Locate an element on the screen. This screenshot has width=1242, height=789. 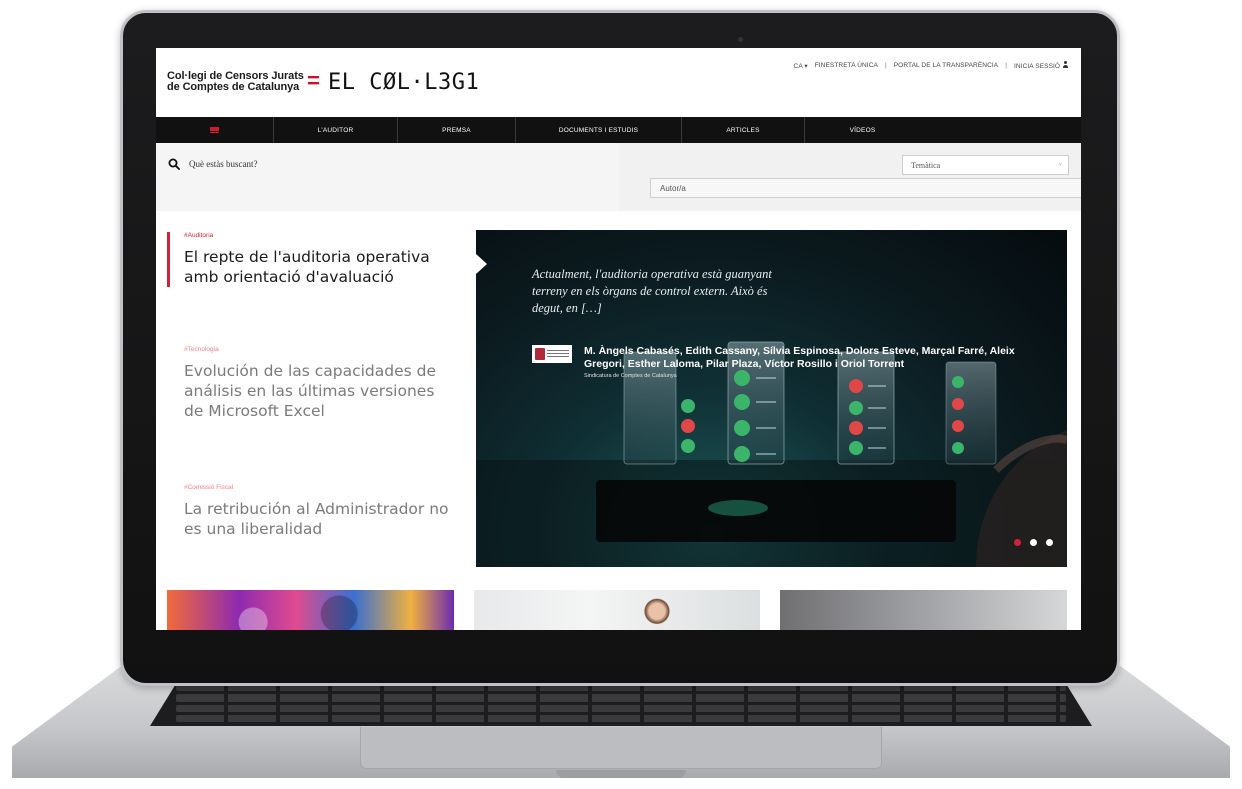
chevron-down-icon: ▾ is located at coordinates (806, 66).